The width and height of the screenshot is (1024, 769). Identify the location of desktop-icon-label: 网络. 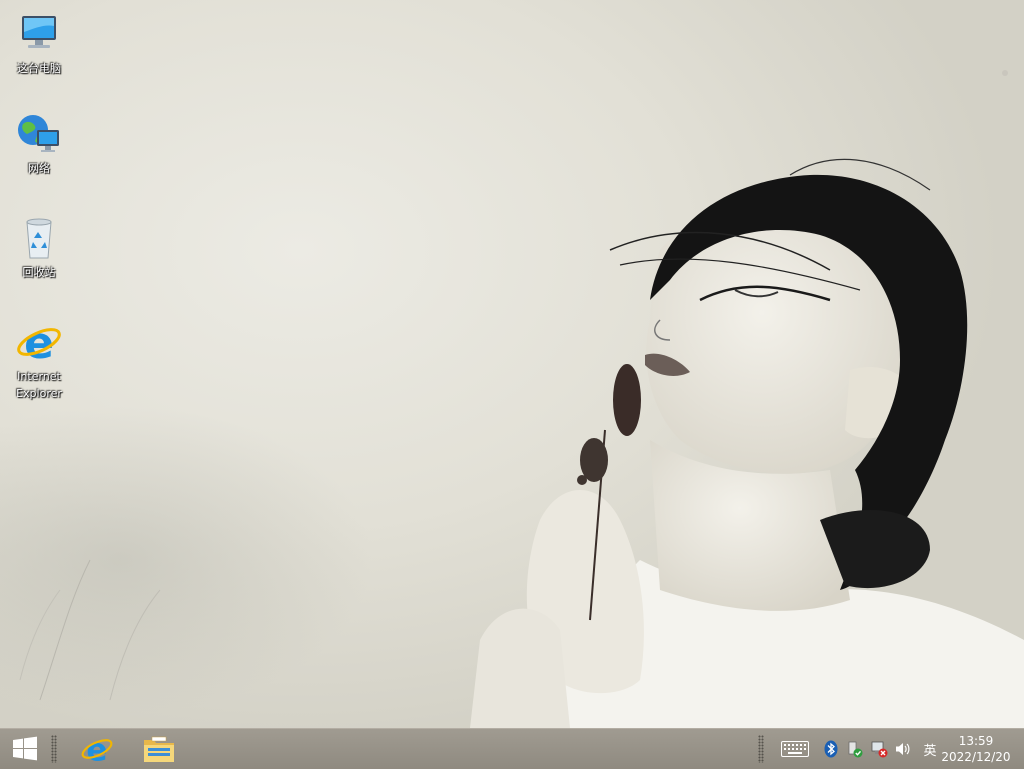
(39, 168).